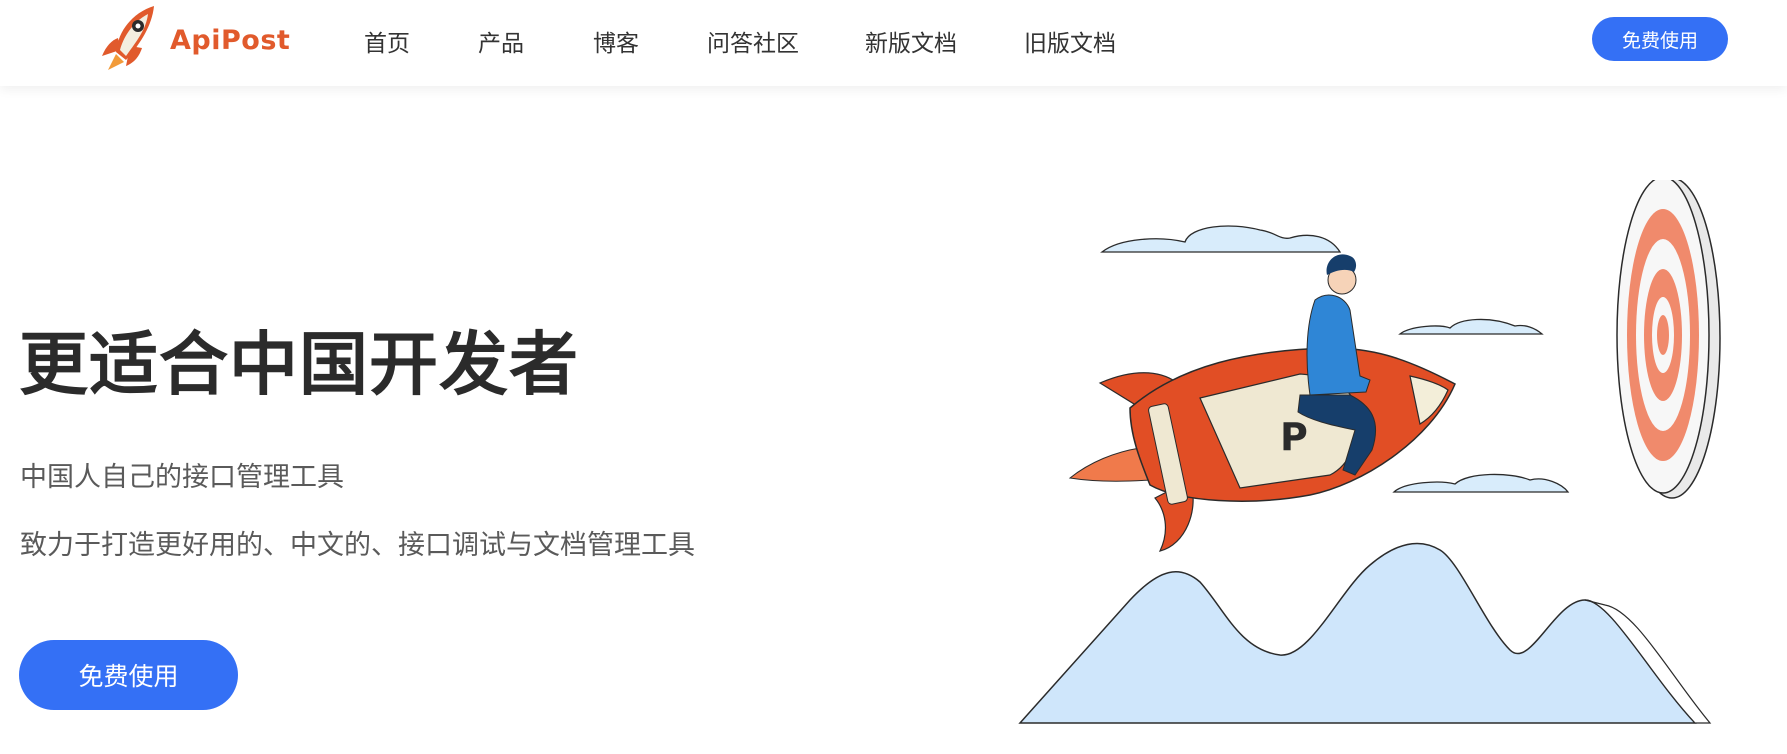 The image size is (1787, 754). Describe the element at coordinates (753, 41) in the screenshot. I see `nav-qa: 问答社区` at that location.